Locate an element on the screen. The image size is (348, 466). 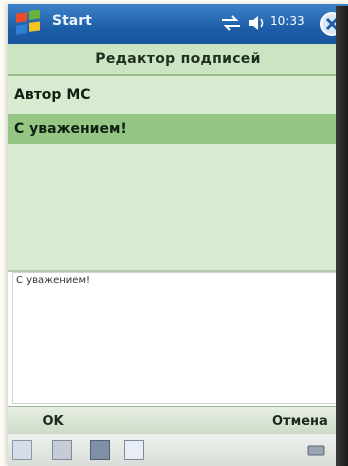
page-title: Редактор подписей is located at coordinates (178, 60).